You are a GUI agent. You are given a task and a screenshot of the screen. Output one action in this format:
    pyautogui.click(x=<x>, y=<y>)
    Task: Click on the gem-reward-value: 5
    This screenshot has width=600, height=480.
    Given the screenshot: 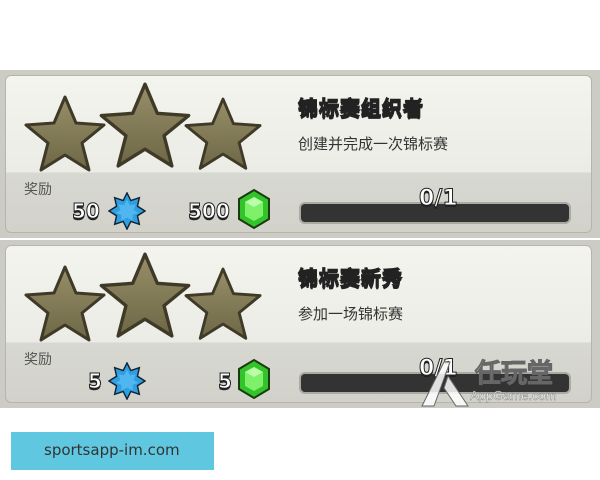 What is the action you would take?
    pyautogui.click(x=225, y=381)
    